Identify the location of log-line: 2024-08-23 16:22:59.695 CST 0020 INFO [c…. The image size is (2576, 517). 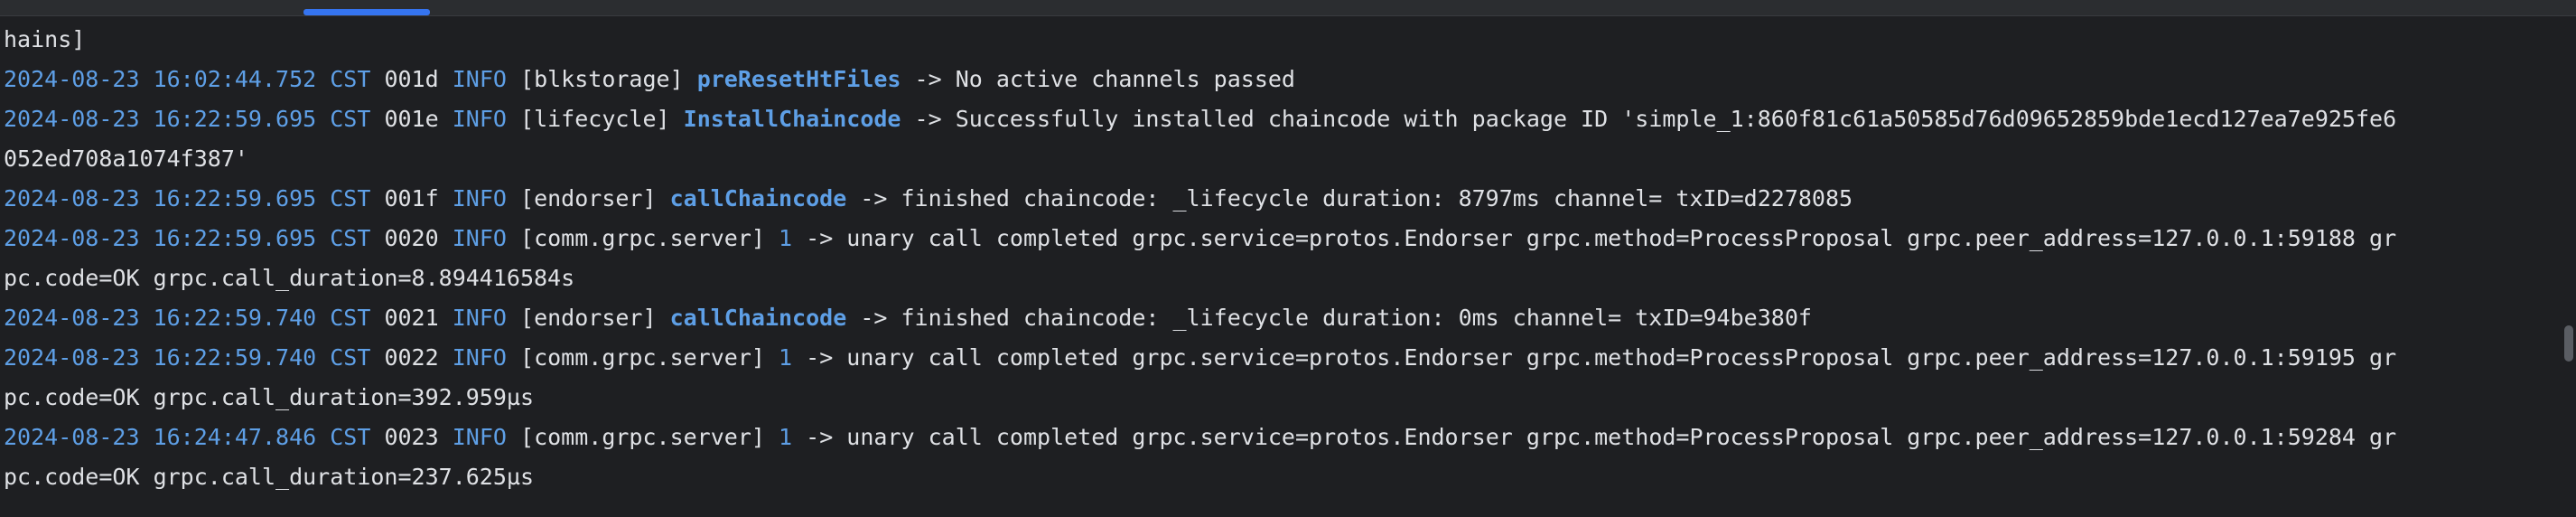
(1278, 239).